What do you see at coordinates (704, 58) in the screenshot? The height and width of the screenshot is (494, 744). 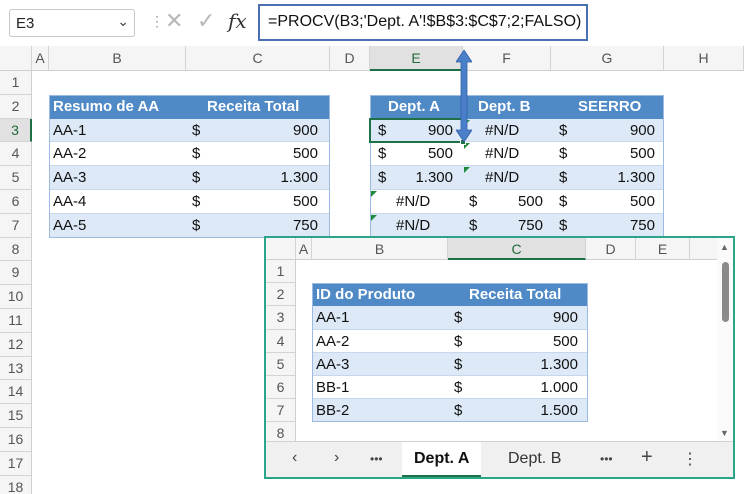 I see `column-header-h: H` at bounding box center [704, 58].